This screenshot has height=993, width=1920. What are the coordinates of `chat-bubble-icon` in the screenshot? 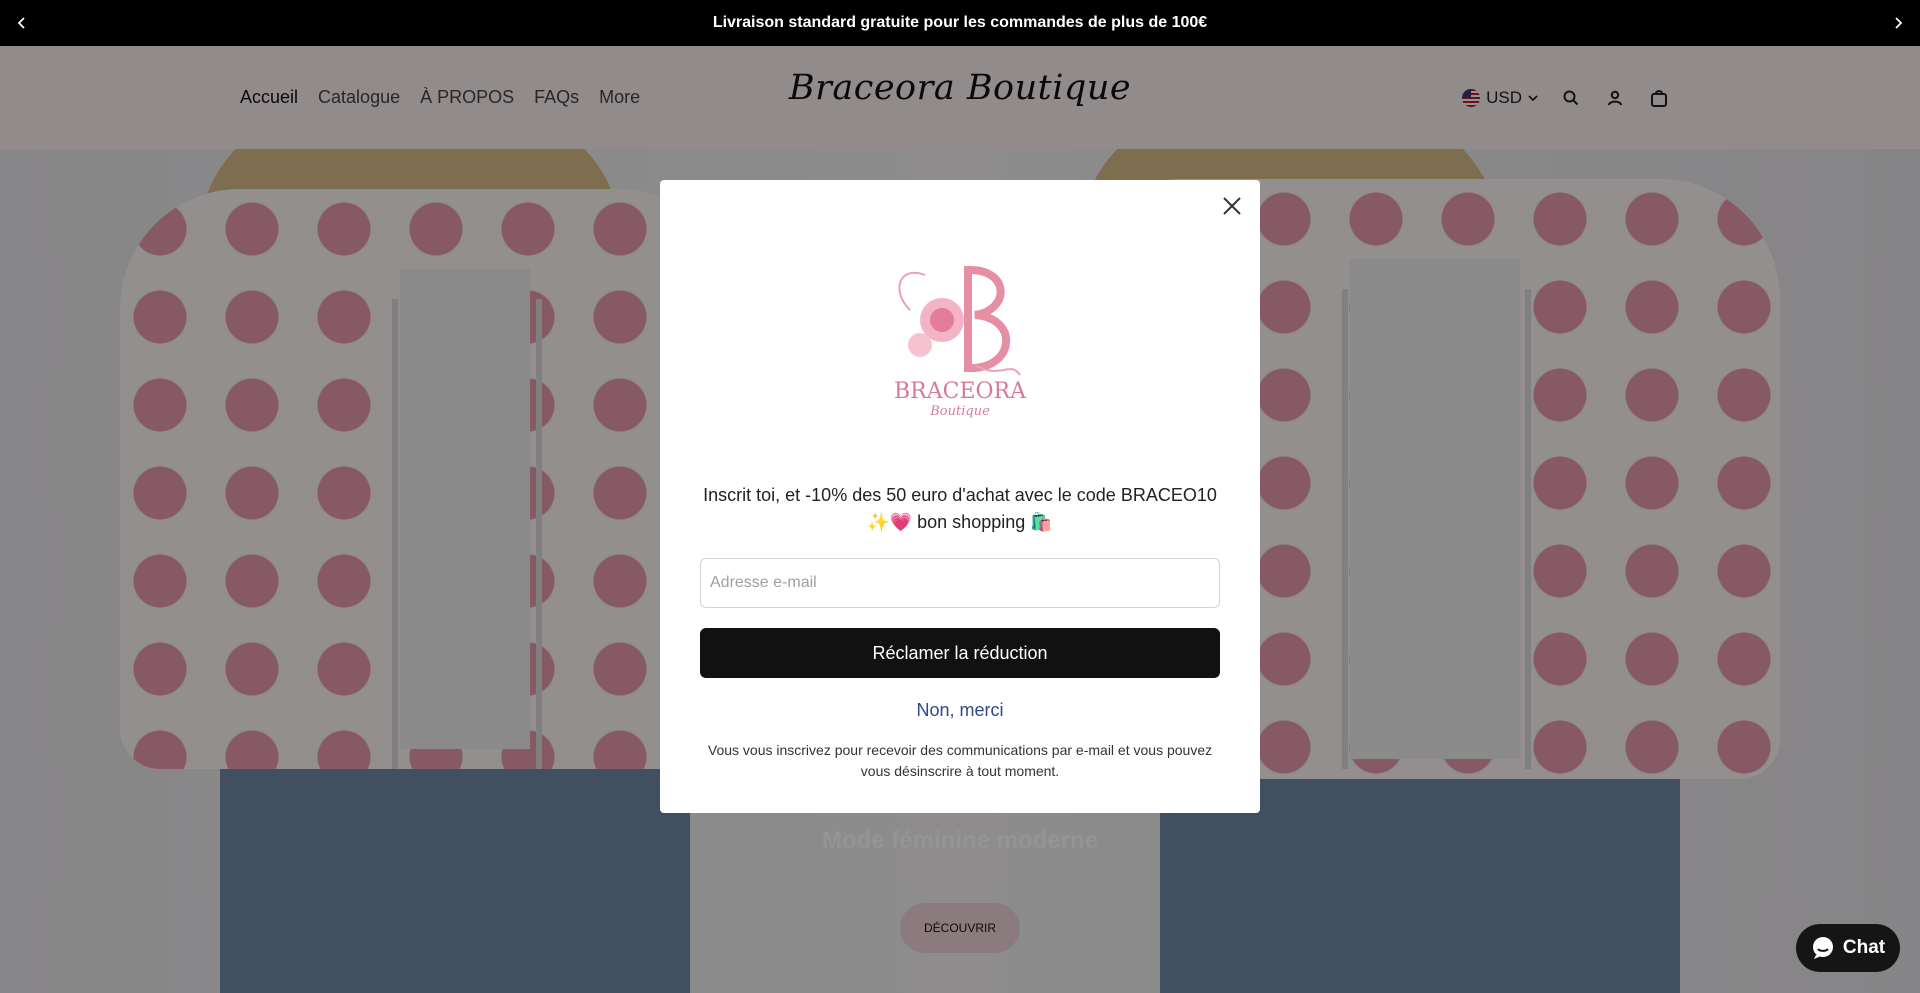 It's located at (1822, 948).